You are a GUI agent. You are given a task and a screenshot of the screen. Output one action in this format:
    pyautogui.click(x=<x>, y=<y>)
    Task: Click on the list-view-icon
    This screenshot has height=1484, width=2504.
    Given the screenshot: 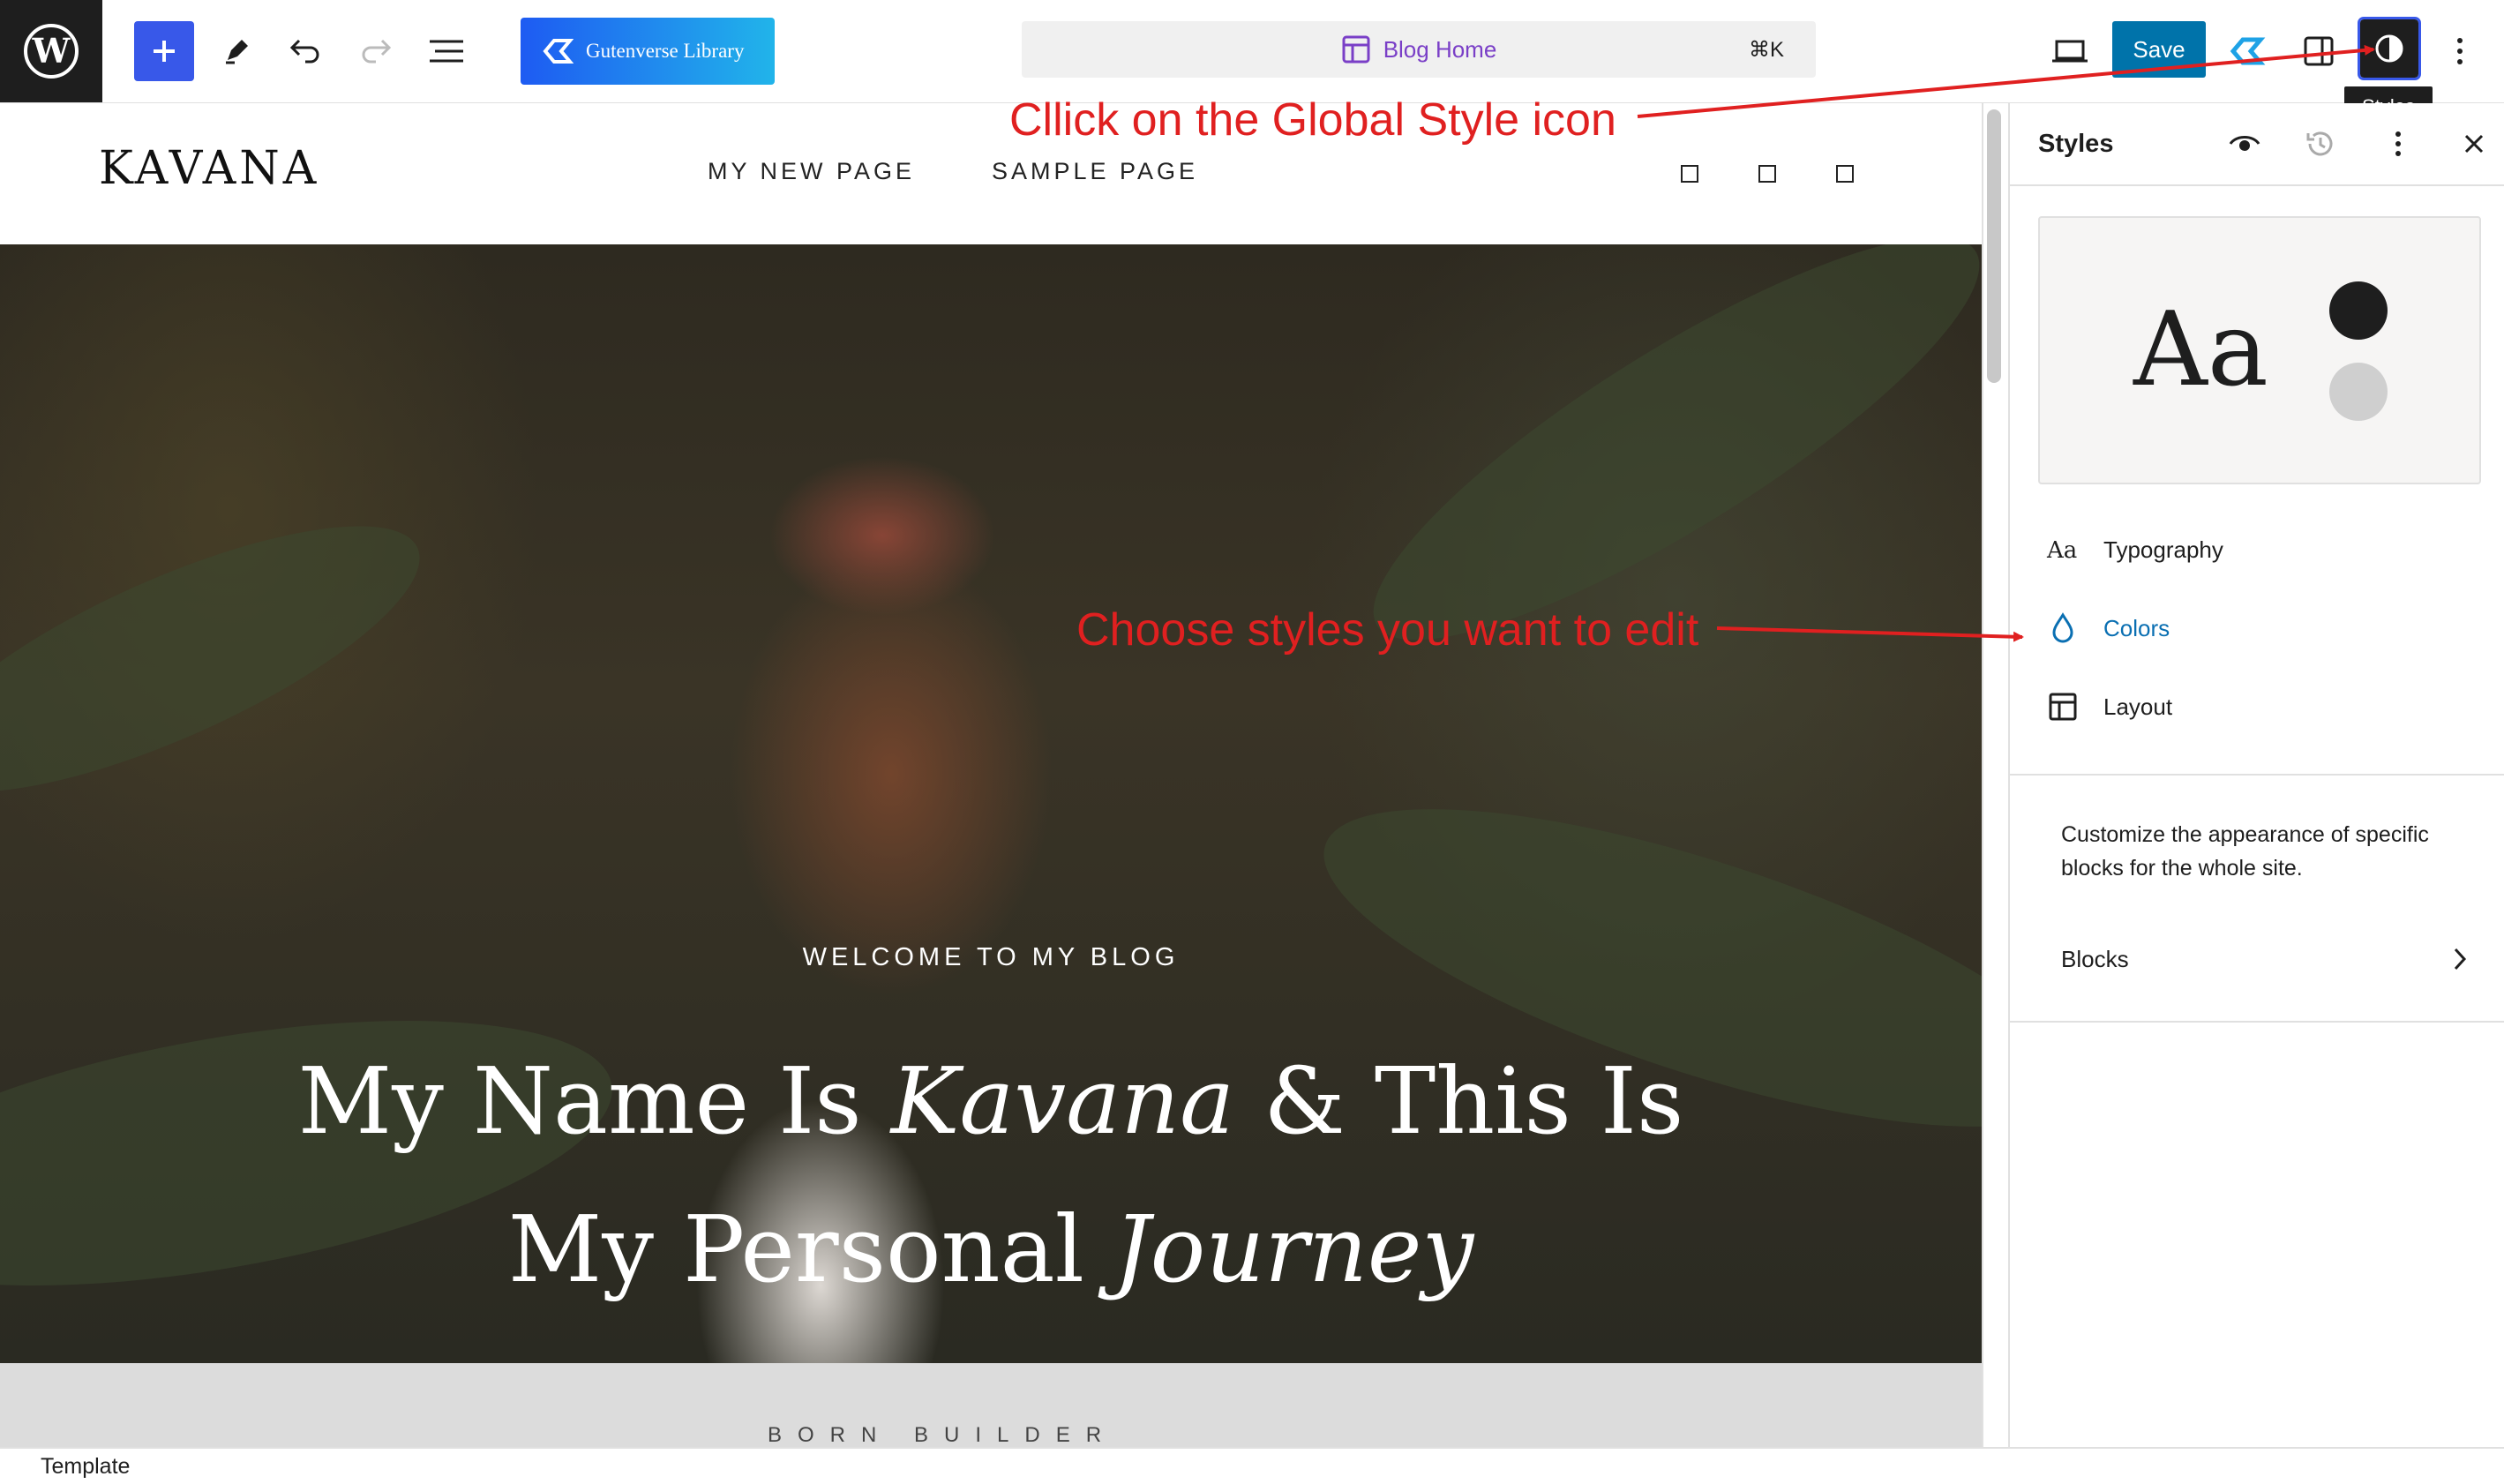 What is the action you would take?
    pyautogui.click(x=446, y=51)
    